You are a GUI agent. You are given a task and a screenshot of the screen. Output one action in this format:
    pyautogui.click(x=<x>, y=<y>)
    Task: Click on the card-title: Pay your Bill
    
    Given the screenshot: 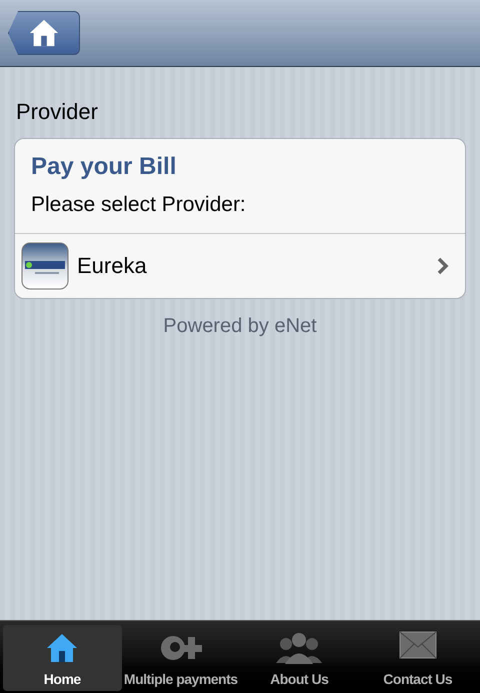 What is the action you would take?
    pyautogui.click(x=104, y=167)
    